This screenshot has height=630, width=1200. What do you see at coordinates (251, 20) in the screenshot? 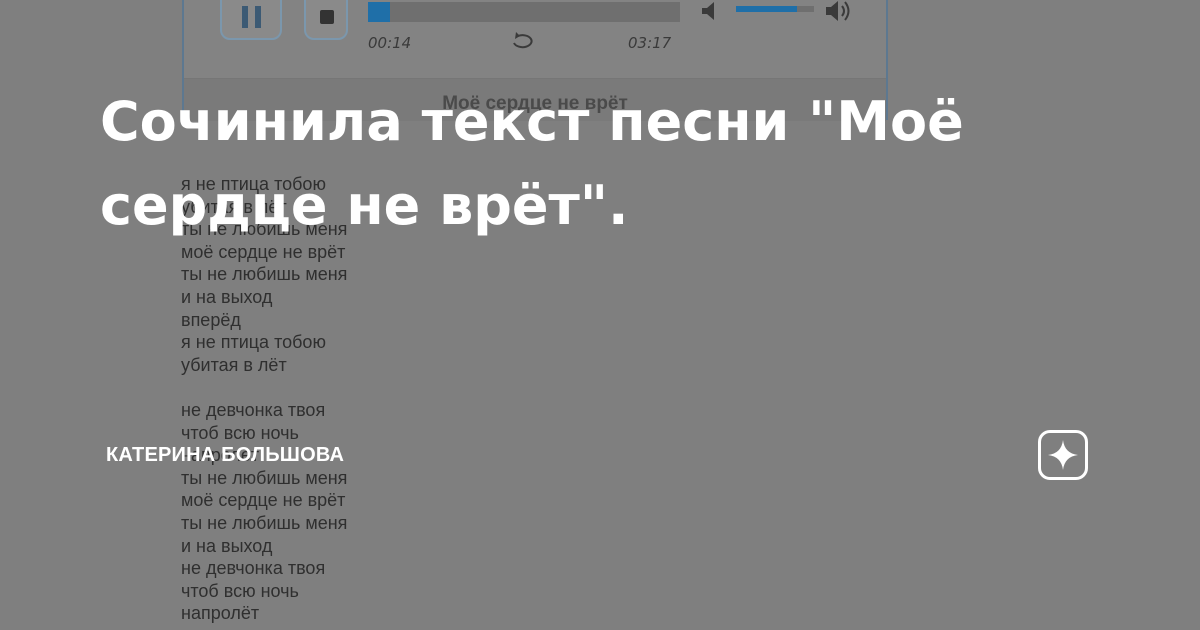
I see `pause-button` at bounding box center [251, 20].